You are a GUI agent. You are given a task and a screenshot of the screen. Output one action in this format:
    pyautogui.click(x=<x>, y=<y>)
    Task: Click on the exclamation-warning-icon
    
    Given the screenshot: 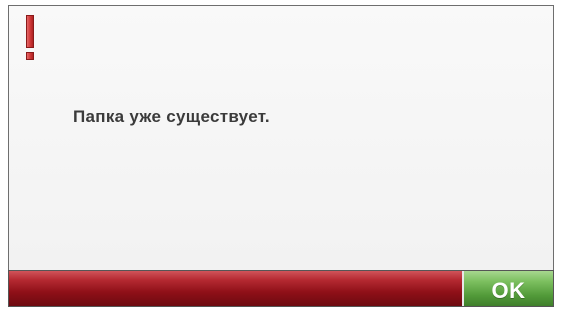 What is the action you would take?
    pyautogui.click(x=30, y=40)
    